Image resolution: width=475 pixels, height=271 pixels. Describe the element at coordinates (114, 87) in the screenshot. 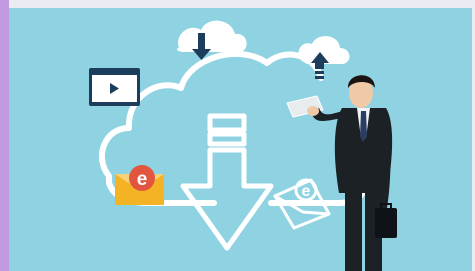

I see `video-player-icon` at that location.